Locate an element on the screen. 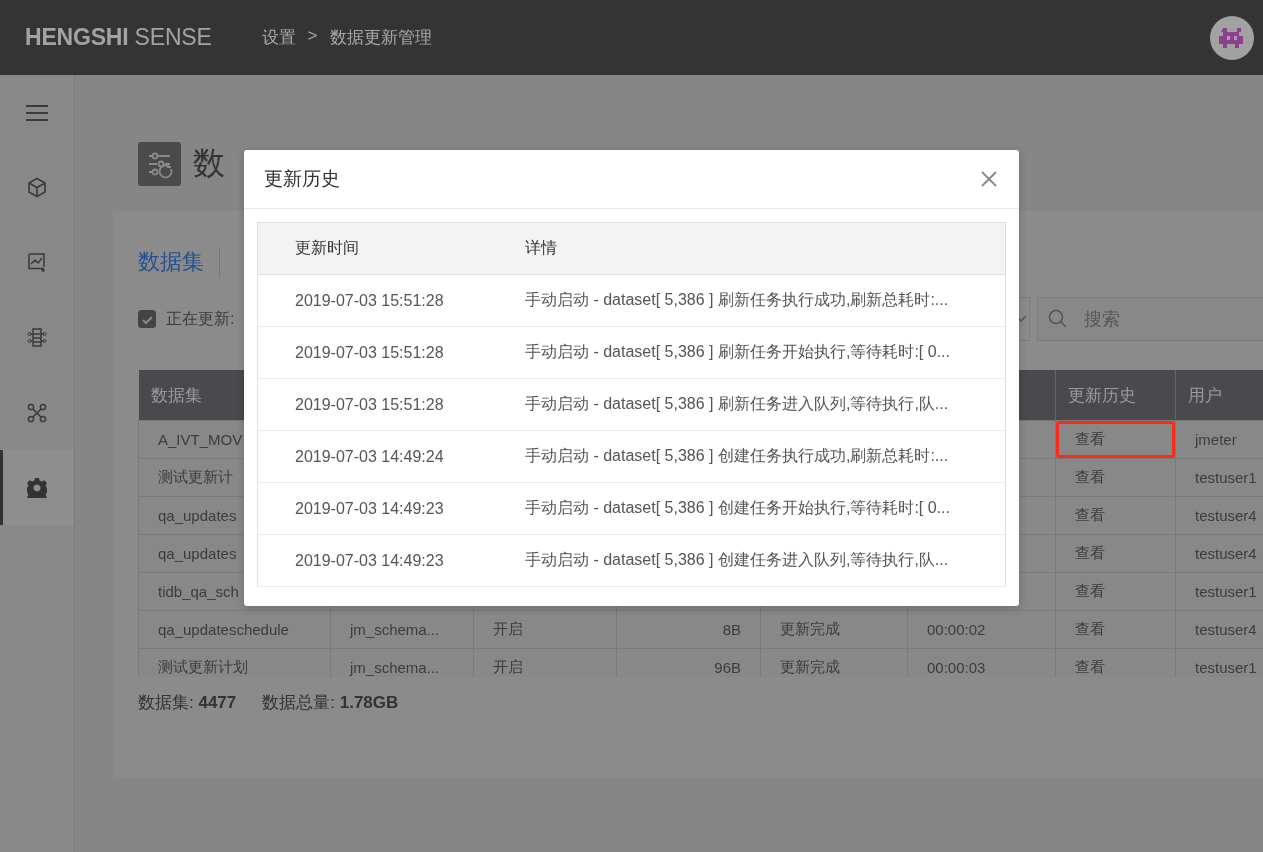 The width and height of the screenshot is (1263, 852). column-header: 用户 is located at coordinates (1205, 395).